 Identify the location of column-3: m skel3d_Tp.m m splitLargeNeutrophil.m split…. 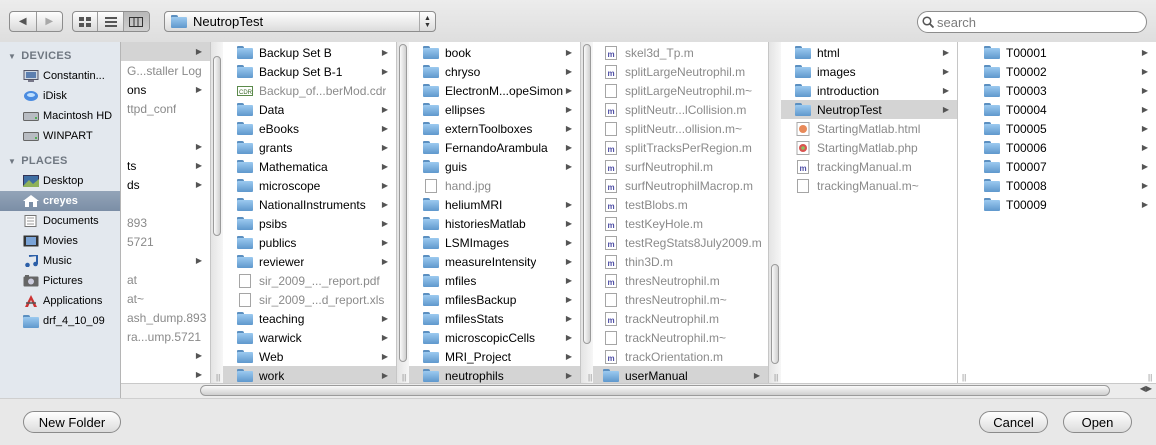
(681, 212).